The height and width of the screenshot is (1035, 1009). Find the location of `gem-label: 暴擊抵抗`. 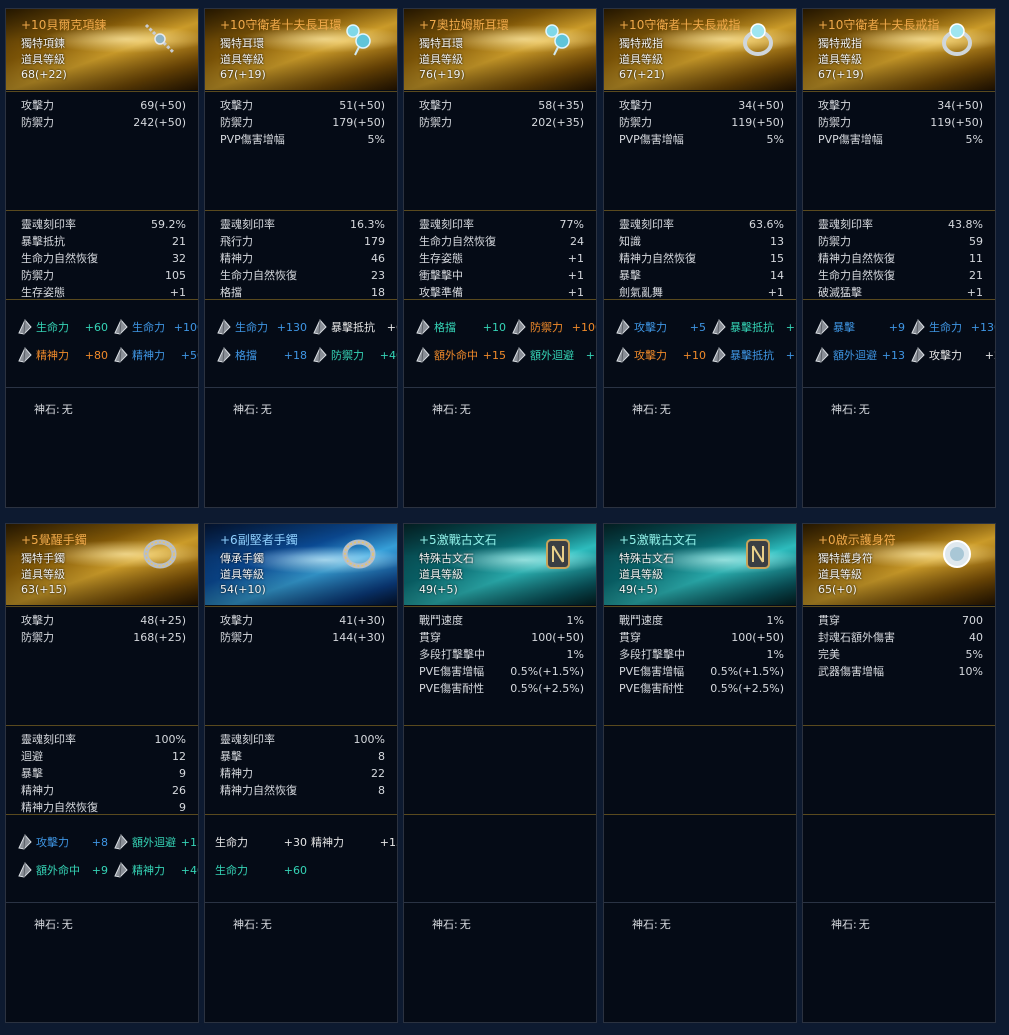

gem-label: 暴擊抵抗 is located at coordinates (752, 327).